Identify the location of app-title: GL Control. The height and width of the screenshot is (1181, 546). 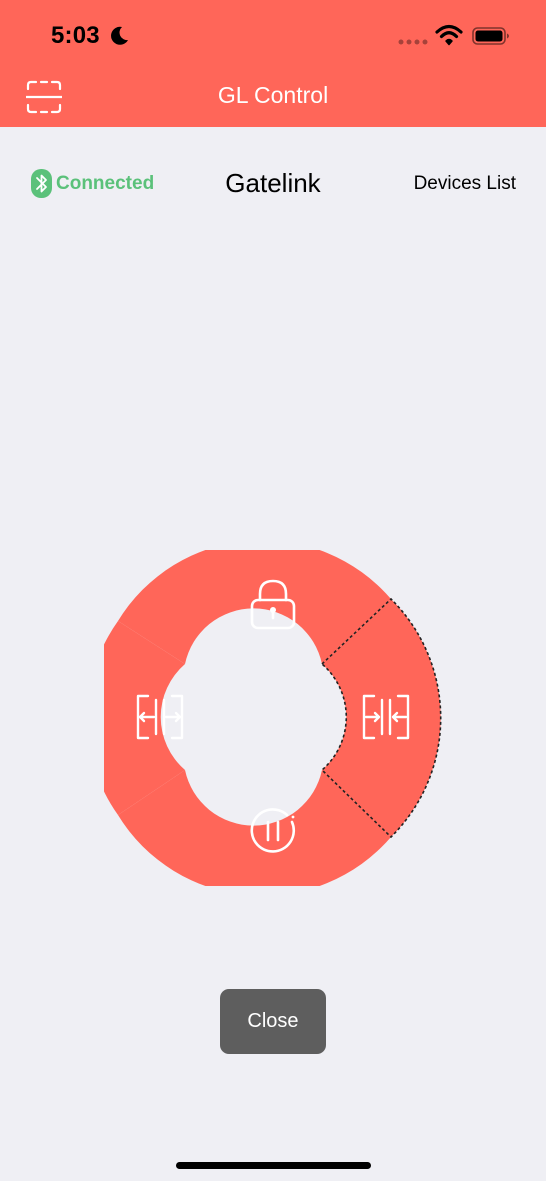
(273, 95).